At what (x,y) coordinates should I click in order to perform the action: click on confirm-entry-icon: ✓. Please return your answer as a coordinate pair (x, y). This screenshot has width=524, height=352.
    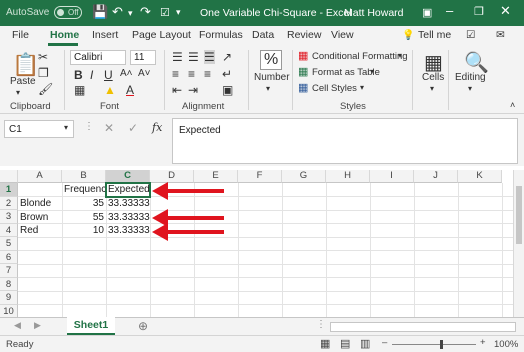
    Looking at the image, I should click on (133, 128).